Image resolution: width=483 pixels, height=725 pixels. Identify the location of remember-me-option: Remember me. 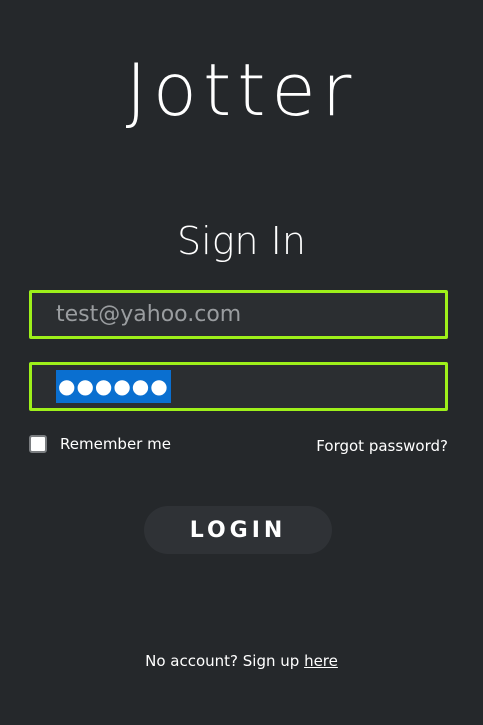
(100, 444).